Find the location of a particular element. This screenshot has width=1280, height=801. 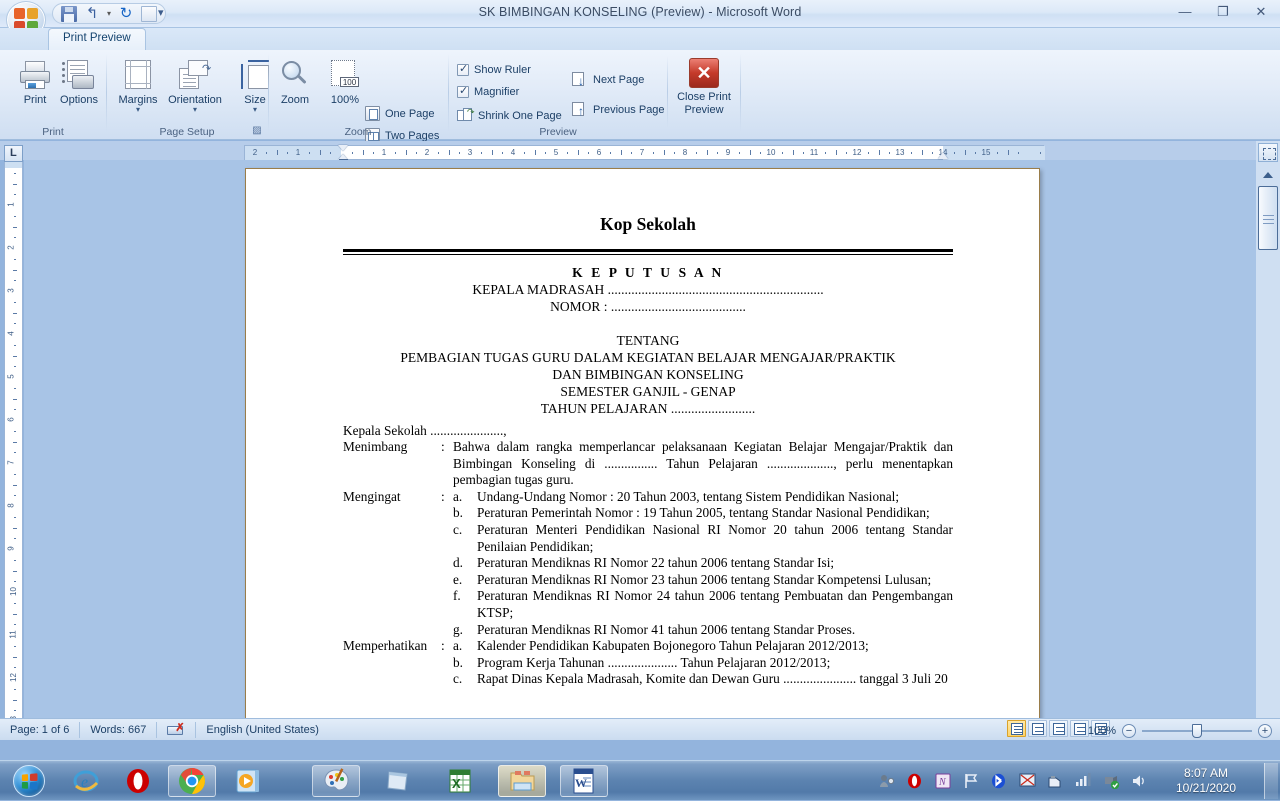

taskbar-item-paint is located at coordinates (336, 781).